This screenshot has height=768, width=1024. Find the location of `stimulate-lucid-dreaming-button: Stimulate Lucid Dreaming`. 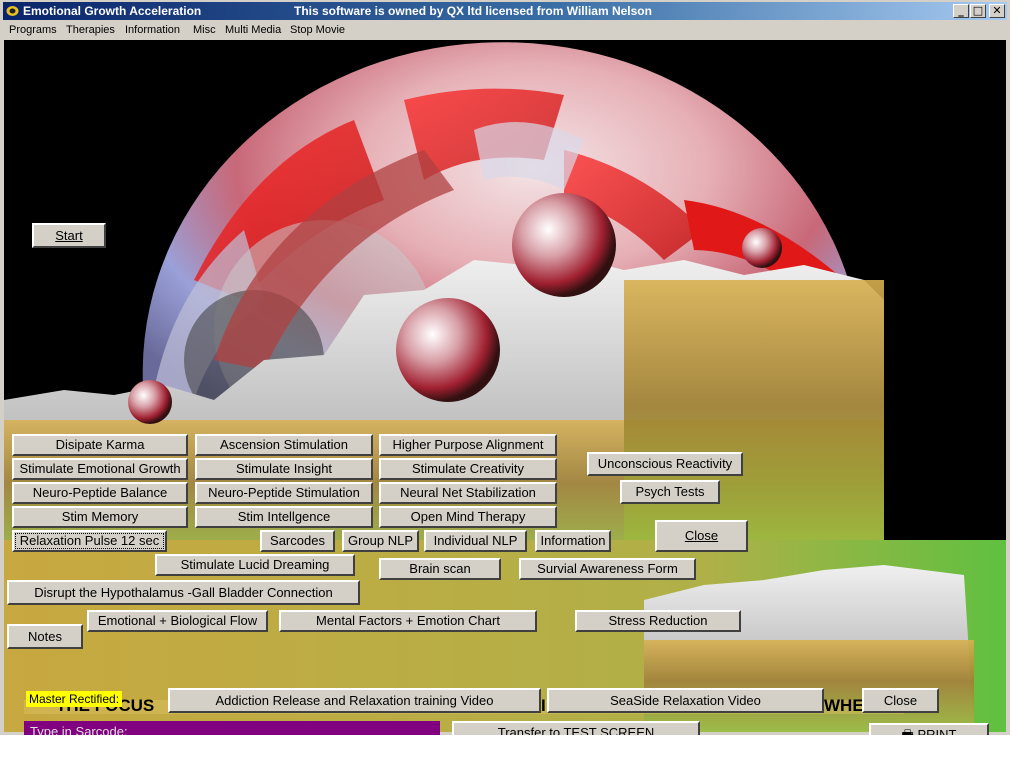

stimulate-lucid-dreaming-button: Stimulate Lucid Dreaming is located at coordinates (255, 565).